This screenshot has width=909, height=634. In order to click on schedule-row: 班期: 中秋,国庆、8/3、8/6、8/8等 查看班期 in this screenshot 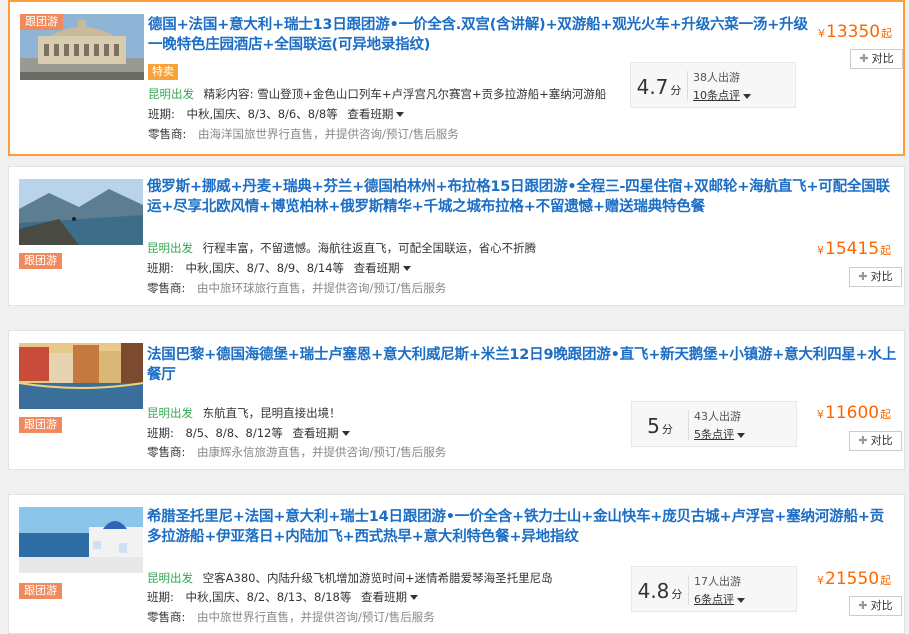, I will do `click(276, 114)`.